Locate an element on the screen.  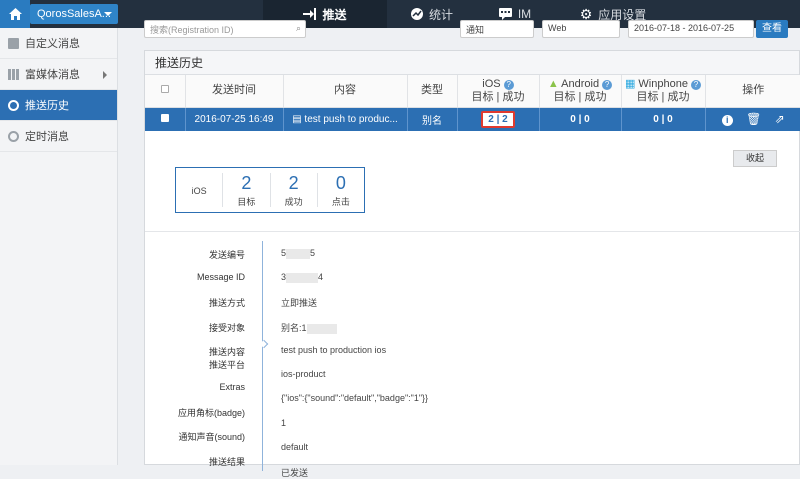
stat-platform: iOS is located at coordinates (200, 190).